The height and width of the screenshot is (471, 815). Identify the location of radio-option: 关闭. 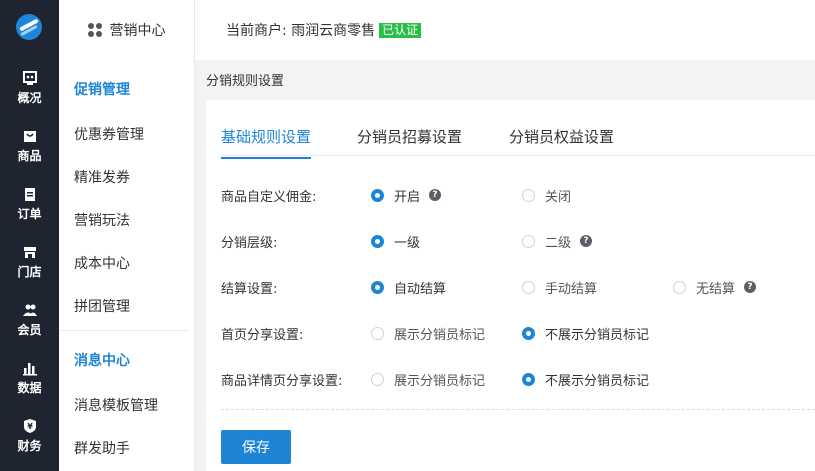
(546, 195).